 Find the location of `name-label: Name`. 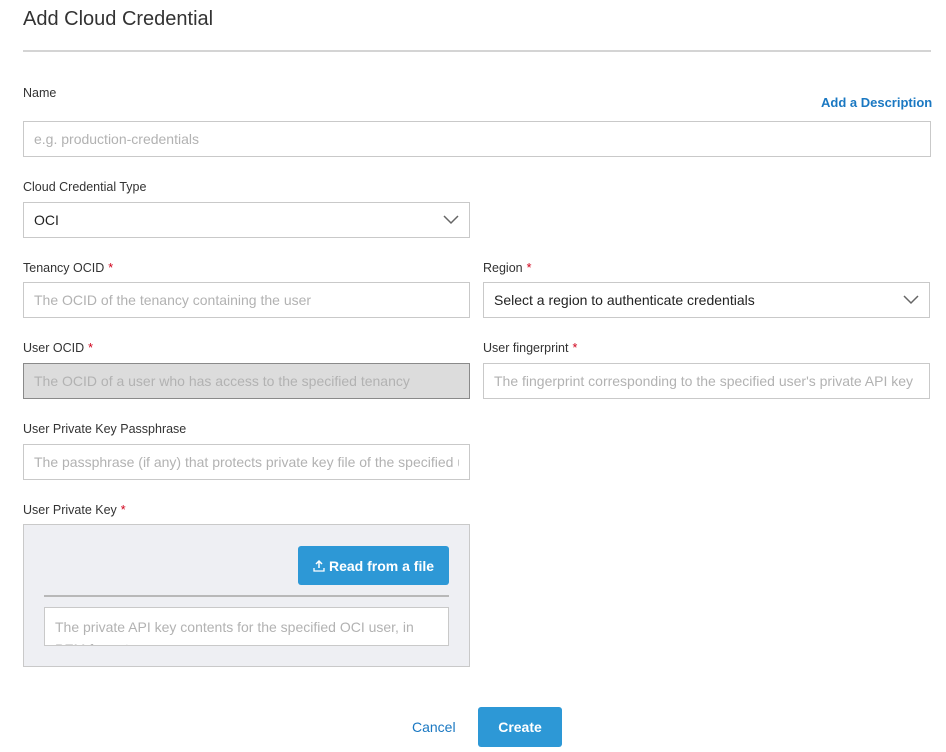

name-label: Name is located at coordinates (40, 93).